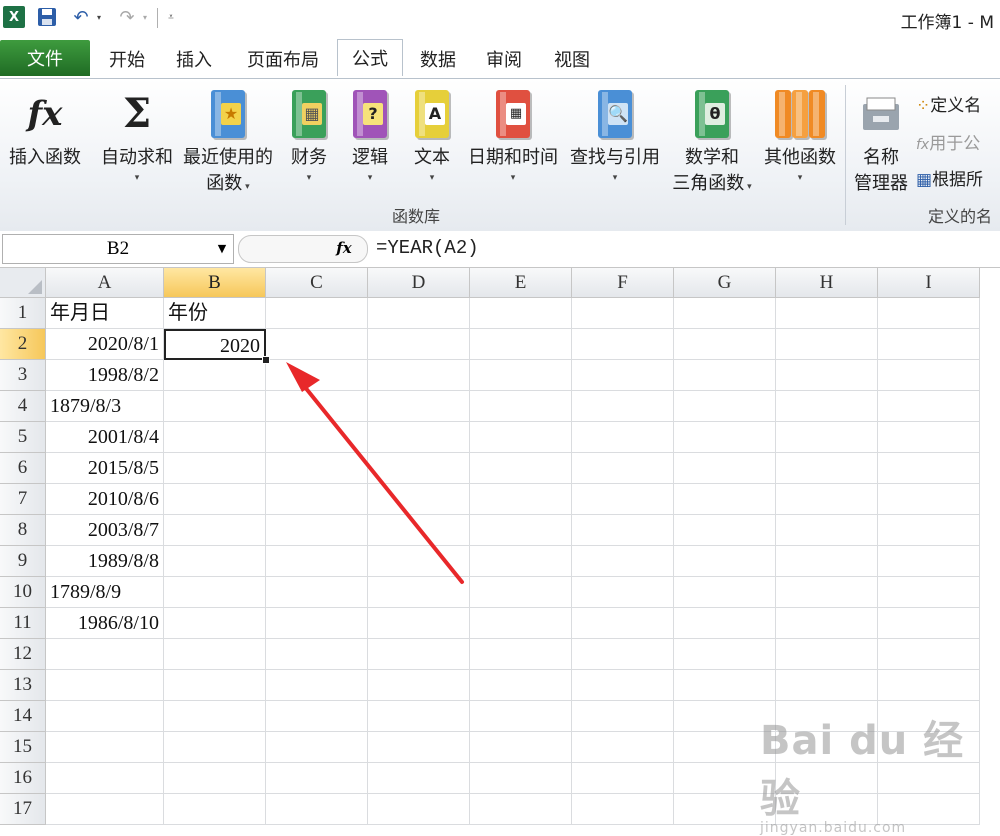  Describe the element at coordinates (521, 406) in the screenshot. I see `cell-e4` at that location.